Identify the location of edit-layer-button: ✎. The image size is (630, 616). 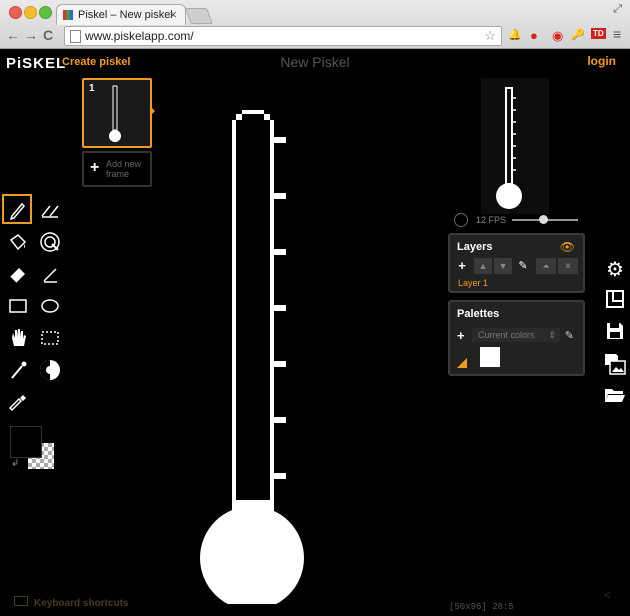
(523, 266).